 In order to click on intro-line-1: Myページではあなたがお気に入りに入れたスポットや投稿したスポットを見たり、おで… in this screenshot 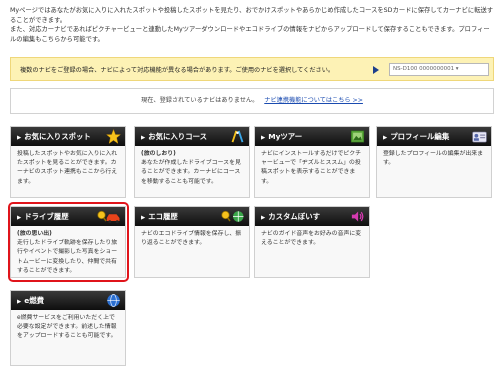, I will do `click(252, 15)`.